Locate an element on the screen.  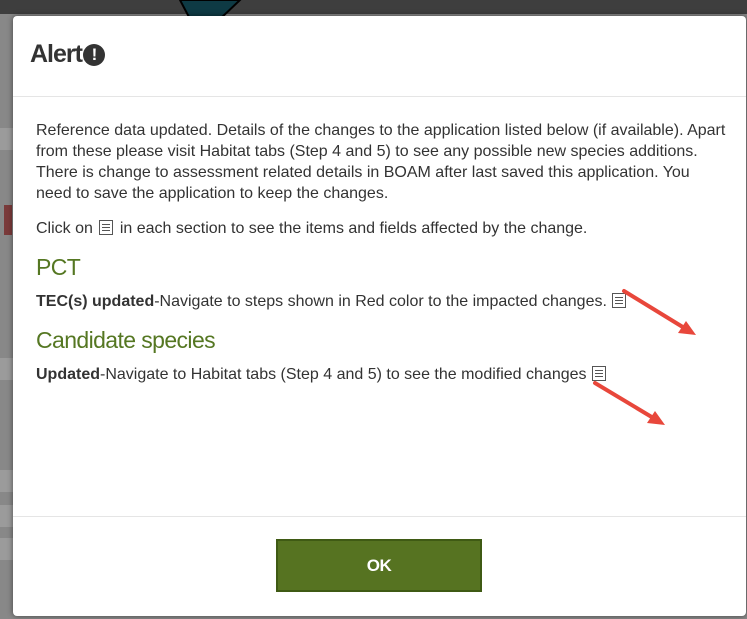
section-candidate-species-label: Updated is located at coordinates (68, 374).